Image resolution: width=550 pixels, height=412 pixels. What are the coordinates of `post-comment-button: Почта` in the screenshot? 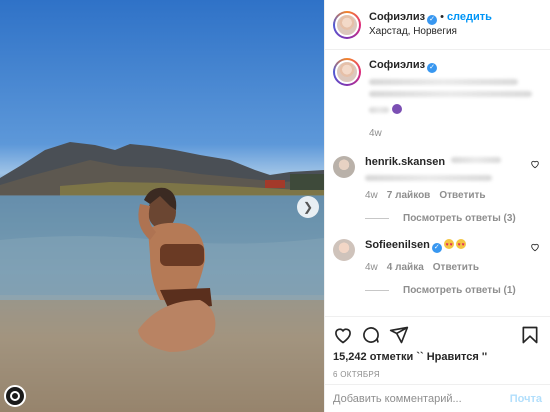 It's located at (526, 399).